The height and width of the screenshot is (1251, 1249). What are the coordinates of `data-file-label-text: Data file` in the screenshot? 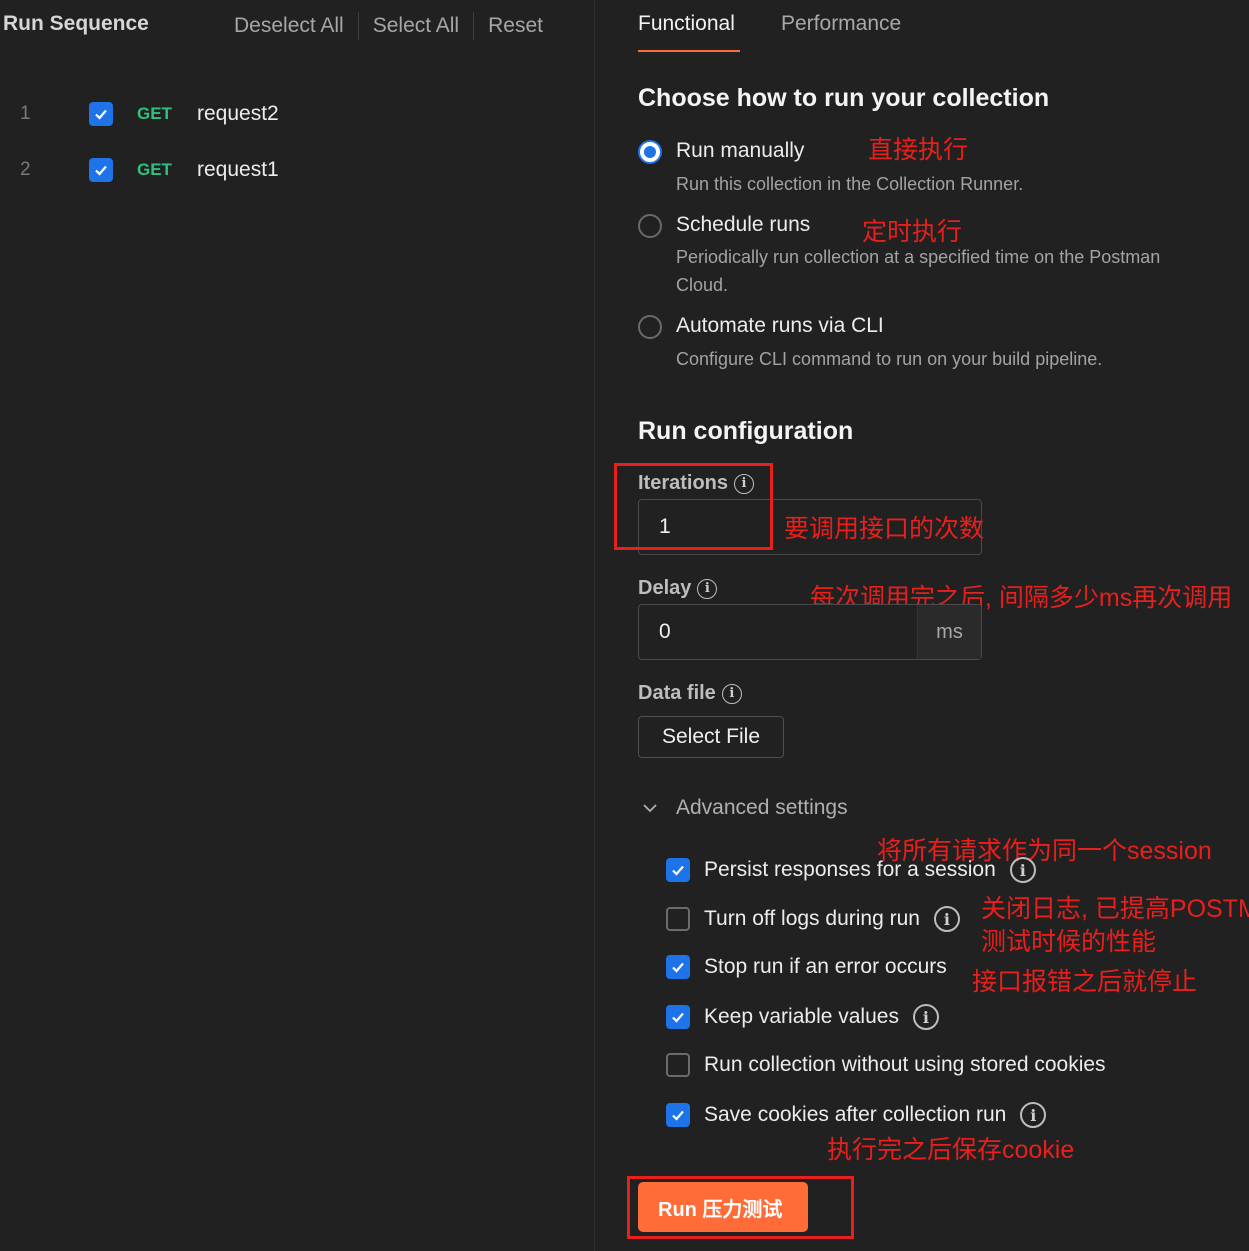 It's located at (677, 693).